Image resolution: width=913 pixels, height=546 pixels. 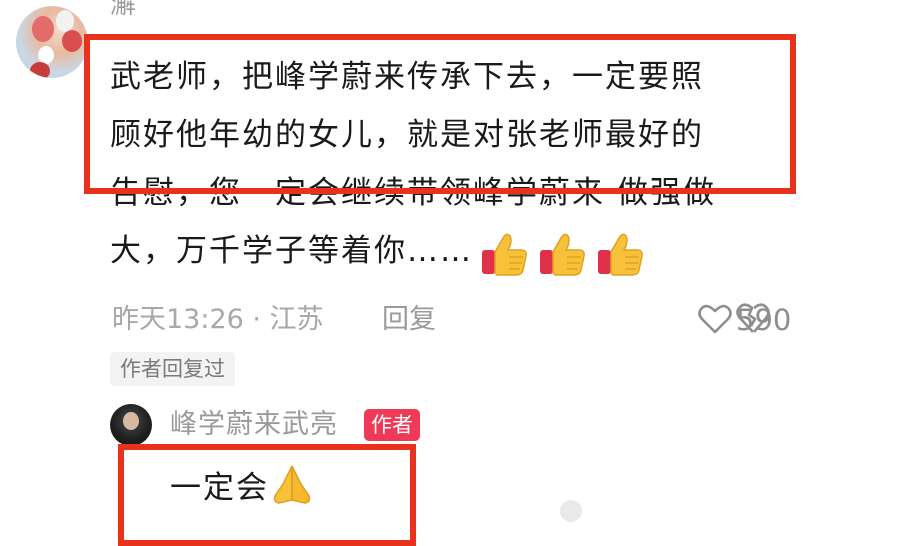 I want to click on comment-meta-row: 昨天13:26 · 江苏 回复 590, so click(x=452, y=320).